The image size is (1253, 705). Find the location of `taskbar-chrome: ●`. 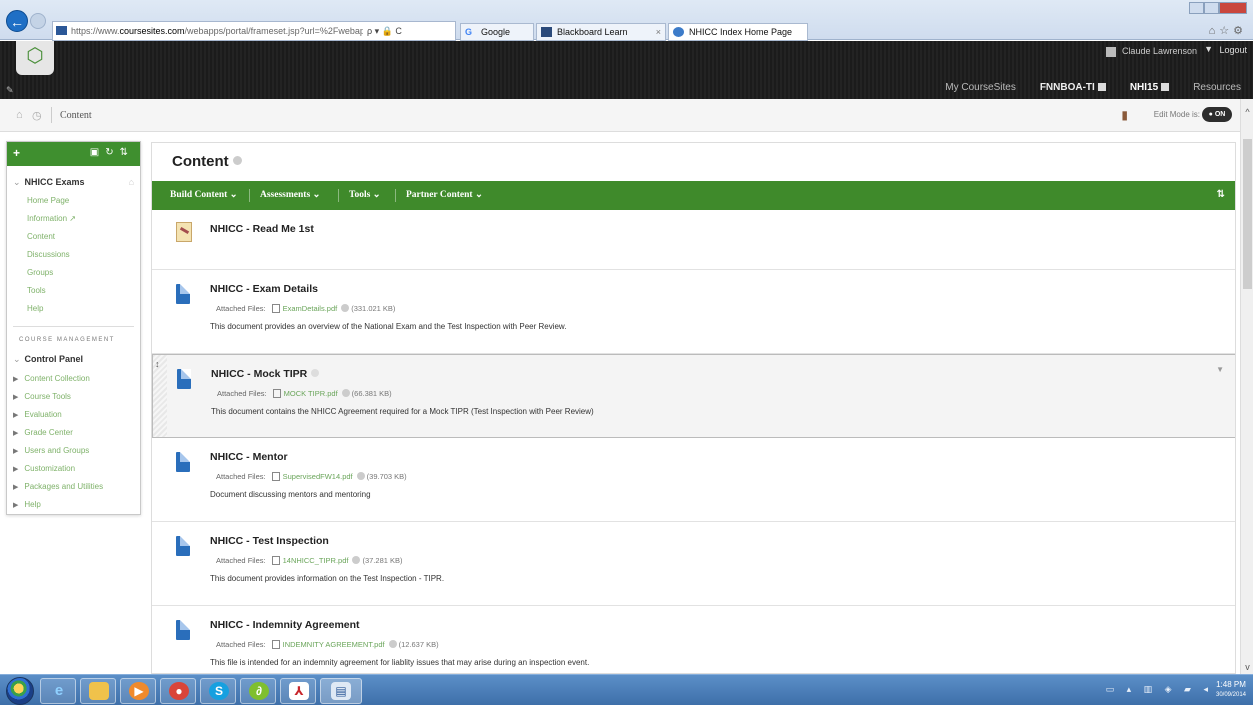

taskbar-chrome: ● is located at coordinates (178, 691).